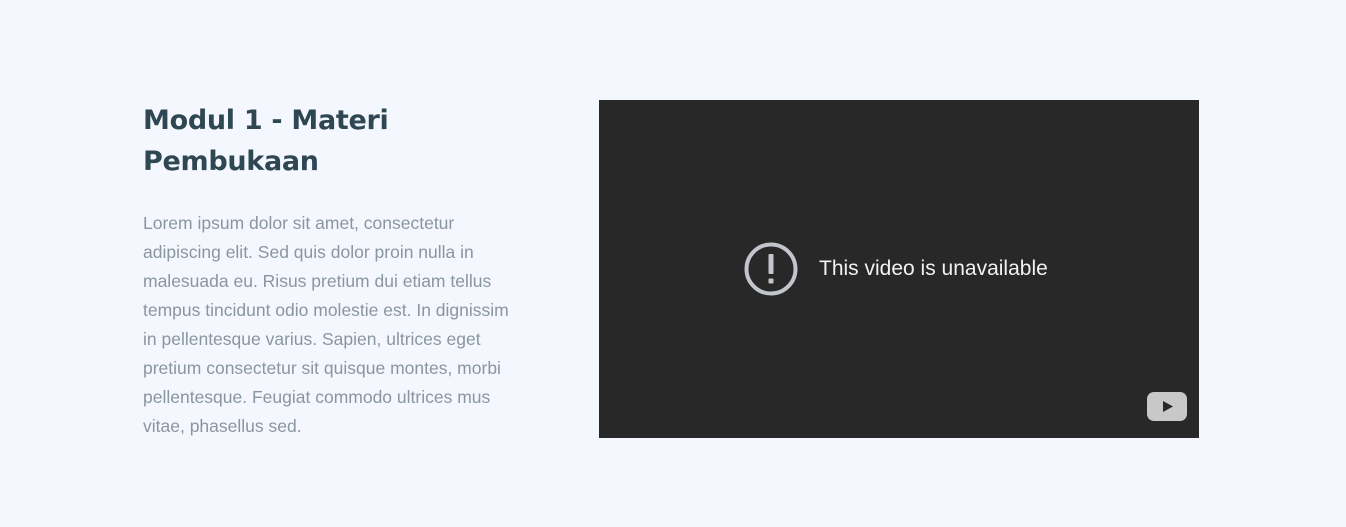  I want to click on exclamation-circle-icon, so click(771, 269).